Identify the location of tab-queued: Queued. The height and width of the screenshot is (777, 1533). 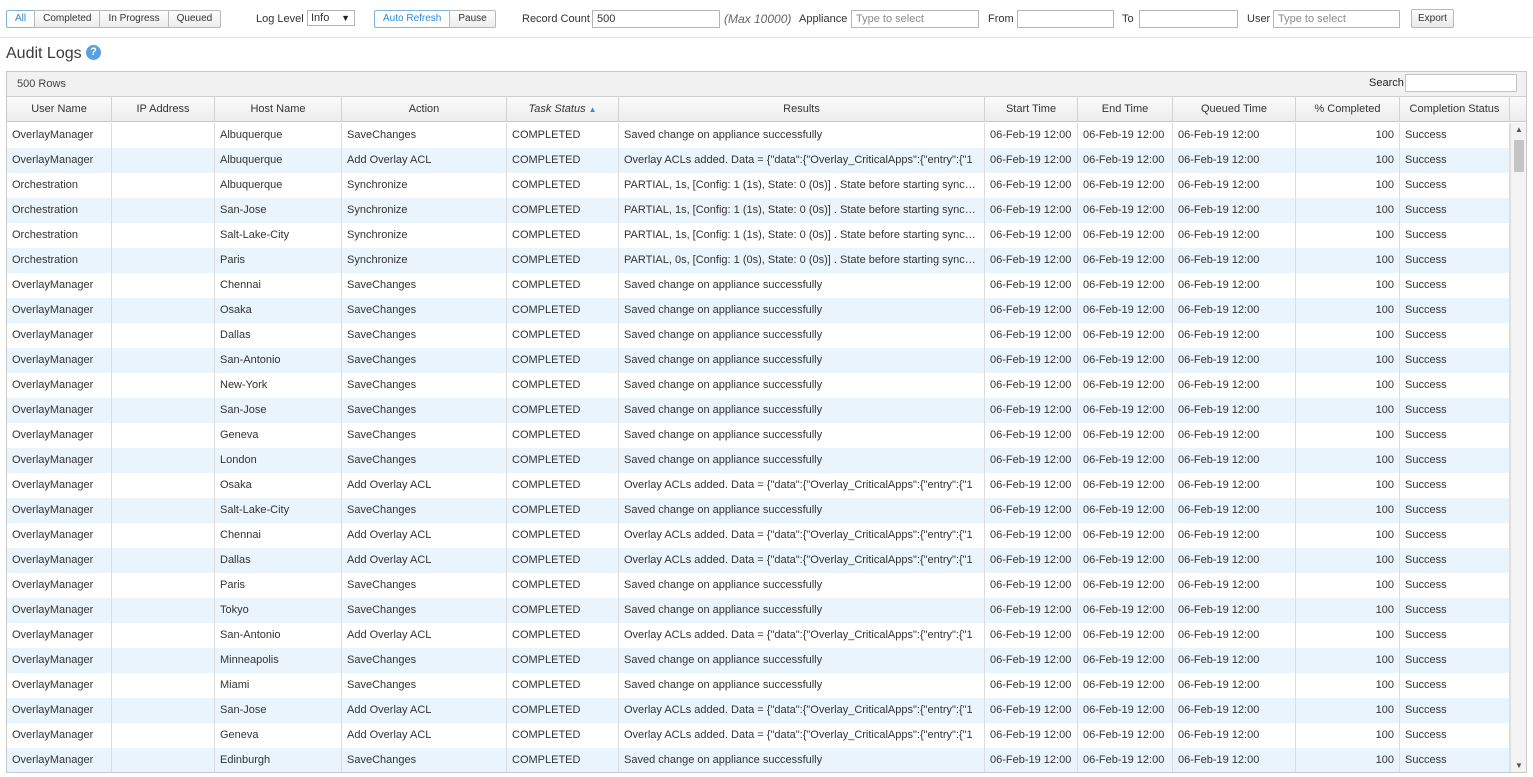
(195, 19).